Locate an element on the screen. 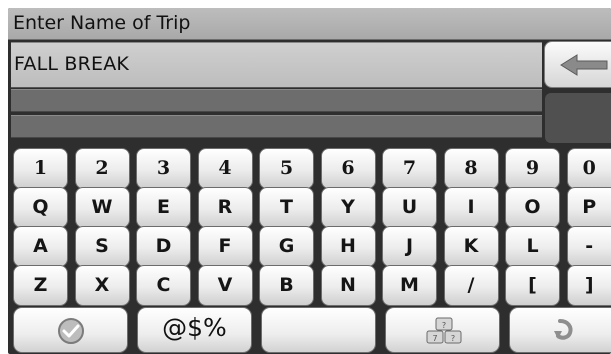 The image size is (611, 354). key-w: W is located at coordinates (102, 207).